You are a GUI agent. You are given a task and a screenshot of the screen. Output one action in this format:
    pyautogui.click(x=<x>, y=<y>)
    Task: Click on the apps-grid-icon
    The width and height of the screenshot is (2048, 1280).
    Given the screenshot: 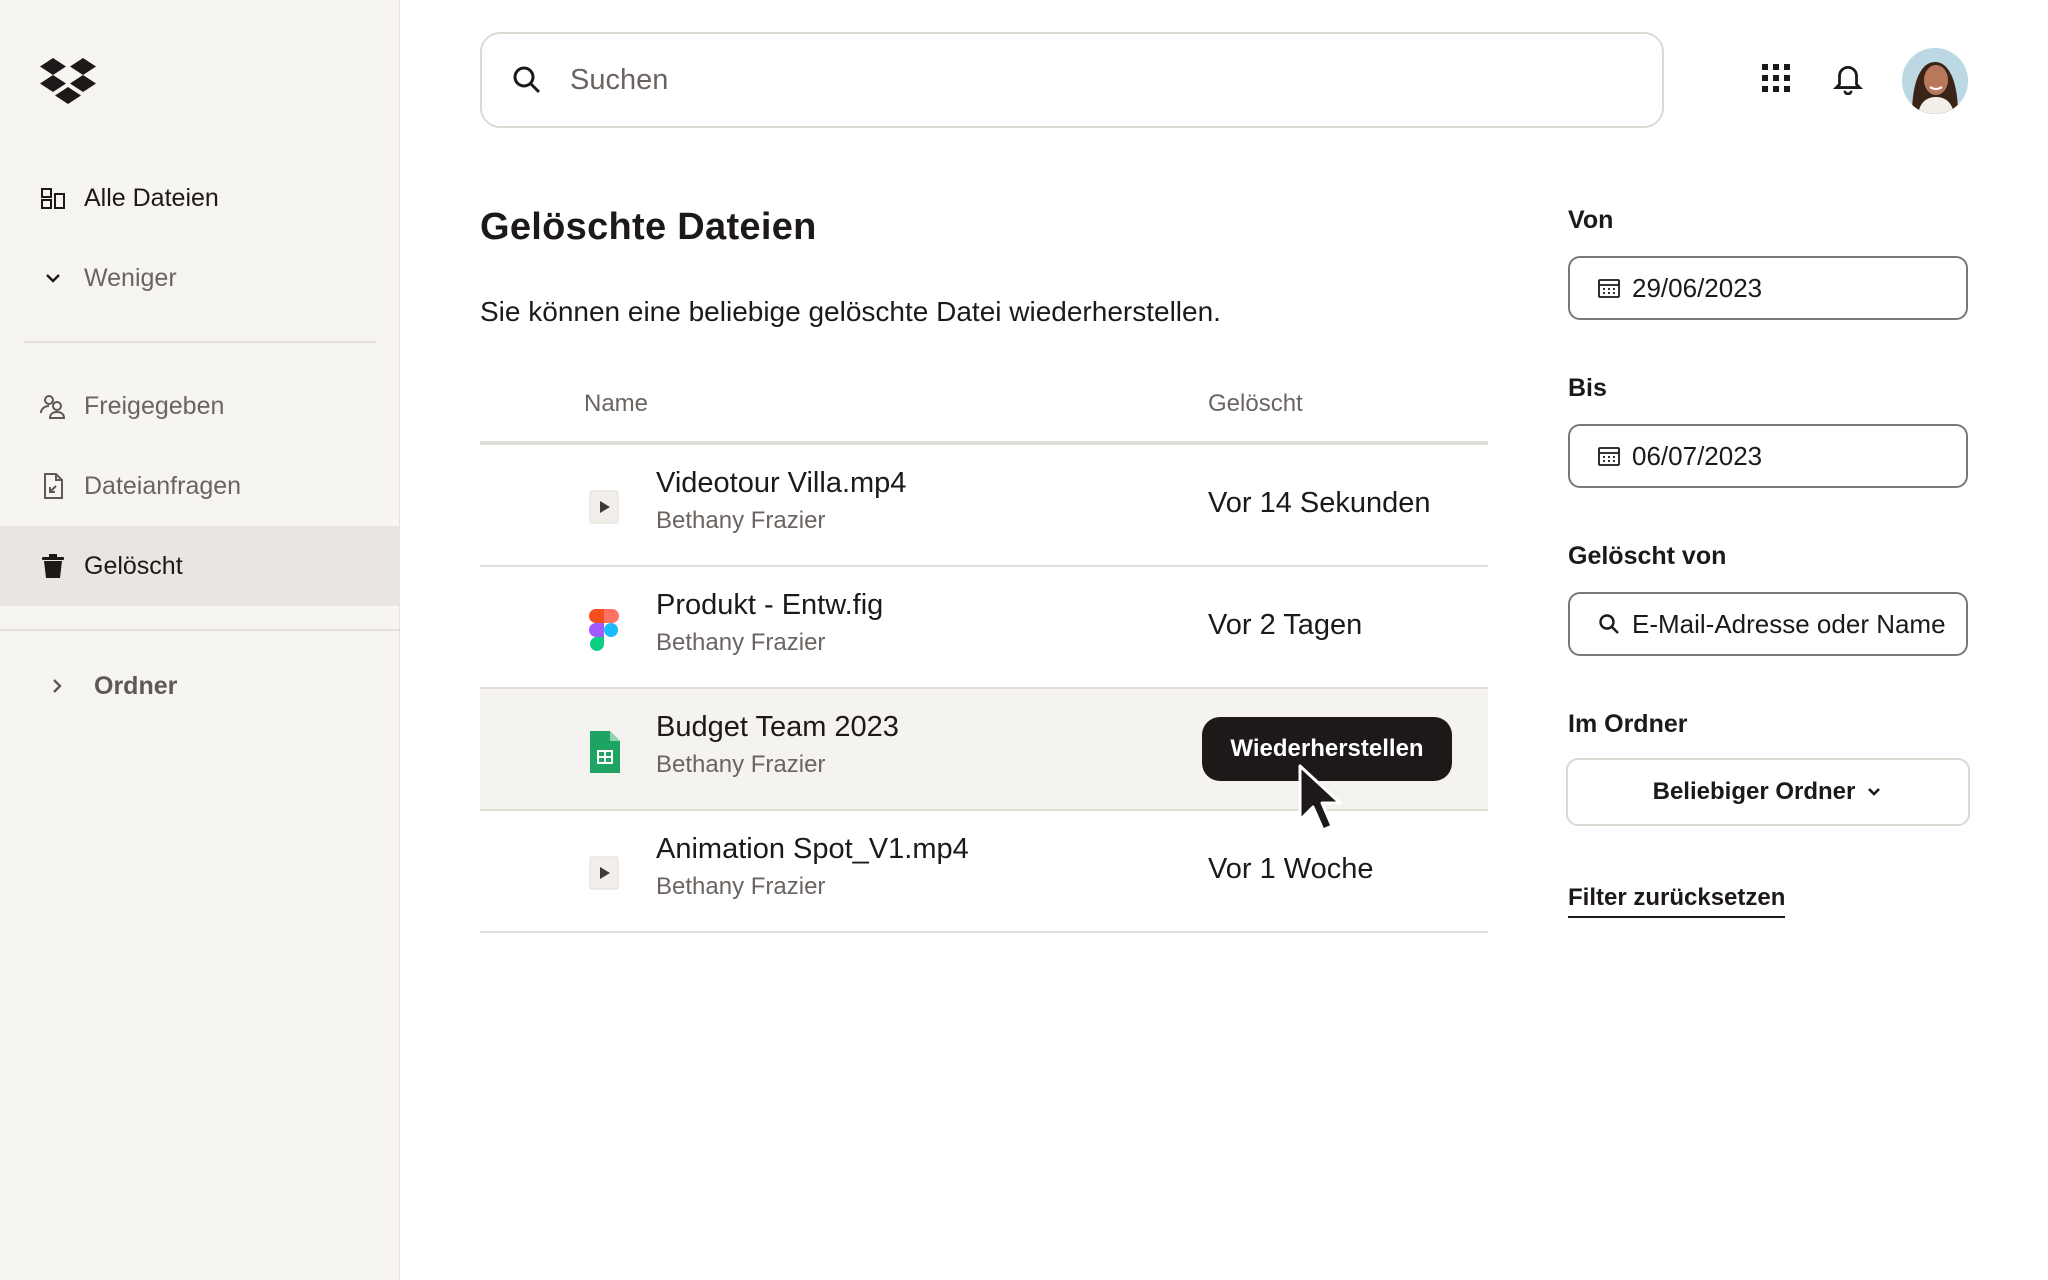 What is the action you would take?
    pyautogui.click(x=1776, y=78)
    